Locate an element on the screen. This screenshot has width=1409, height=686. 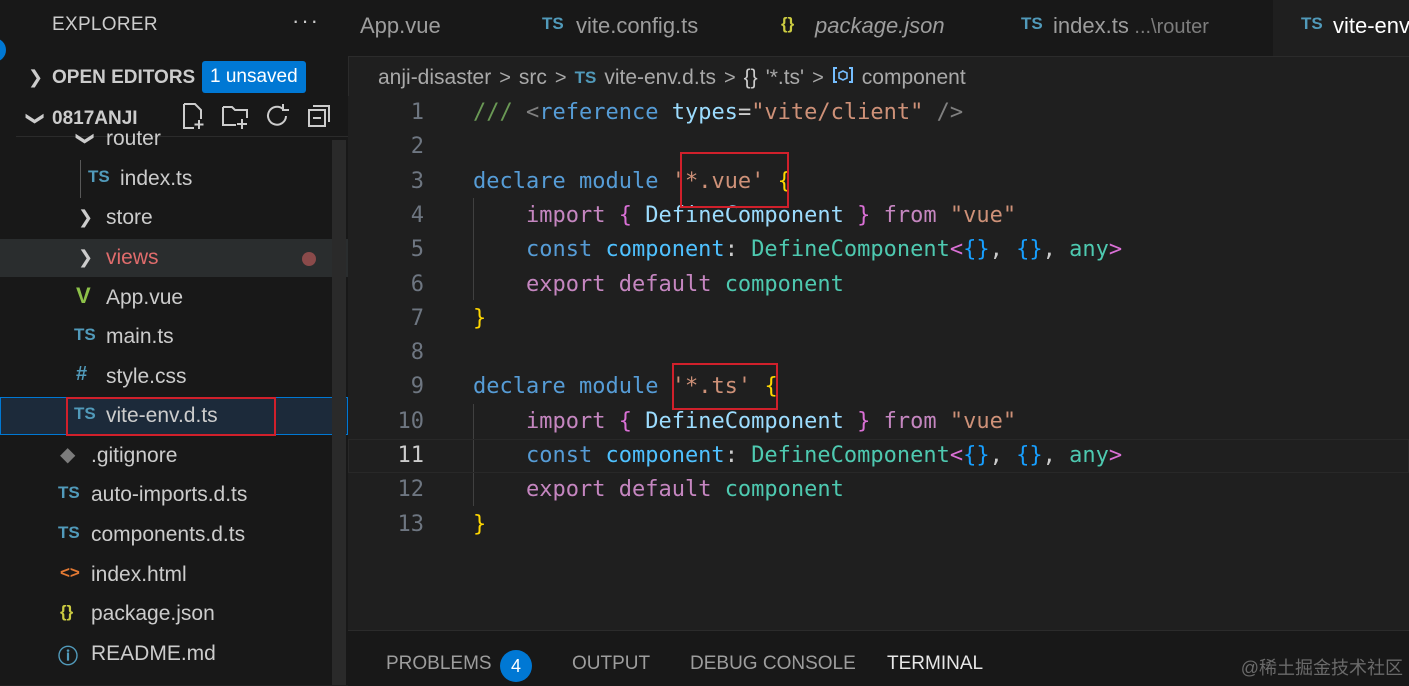
modified-dot is located at coordinates (309, 259).